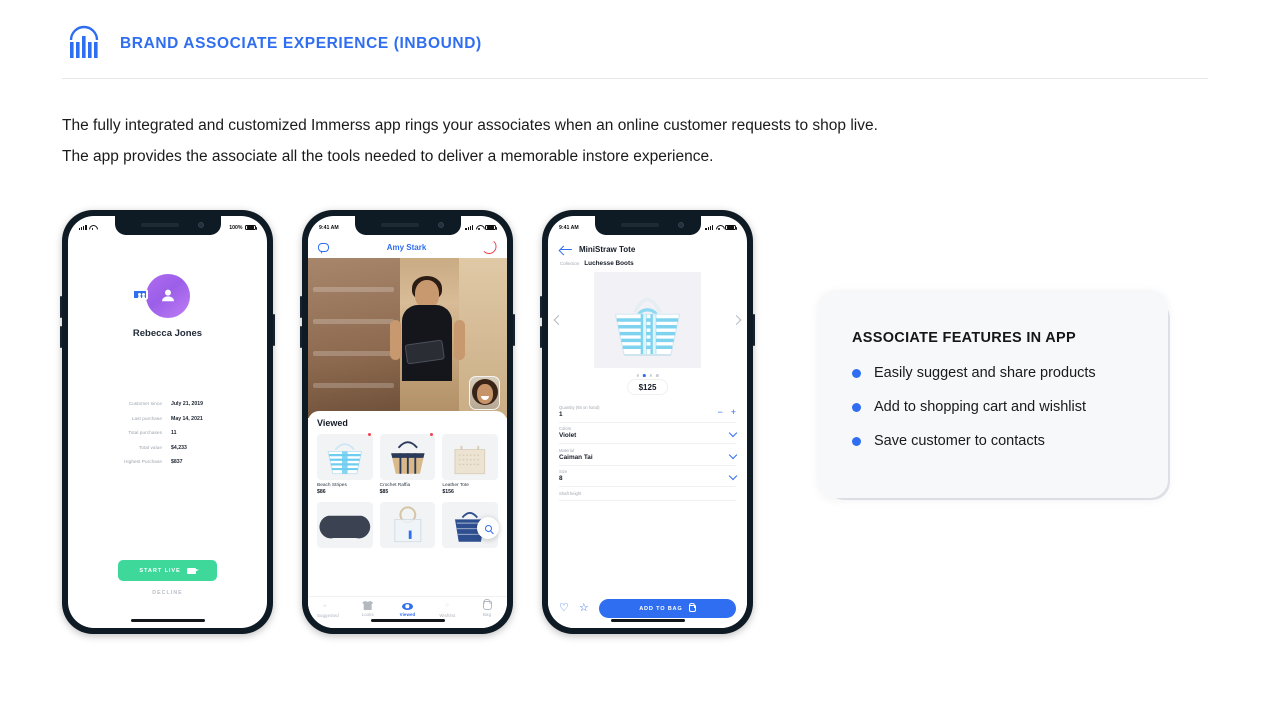 This screenshot has height=720, width=1280. I want to click on start-live-label: START LIVE, so click(160, 570).